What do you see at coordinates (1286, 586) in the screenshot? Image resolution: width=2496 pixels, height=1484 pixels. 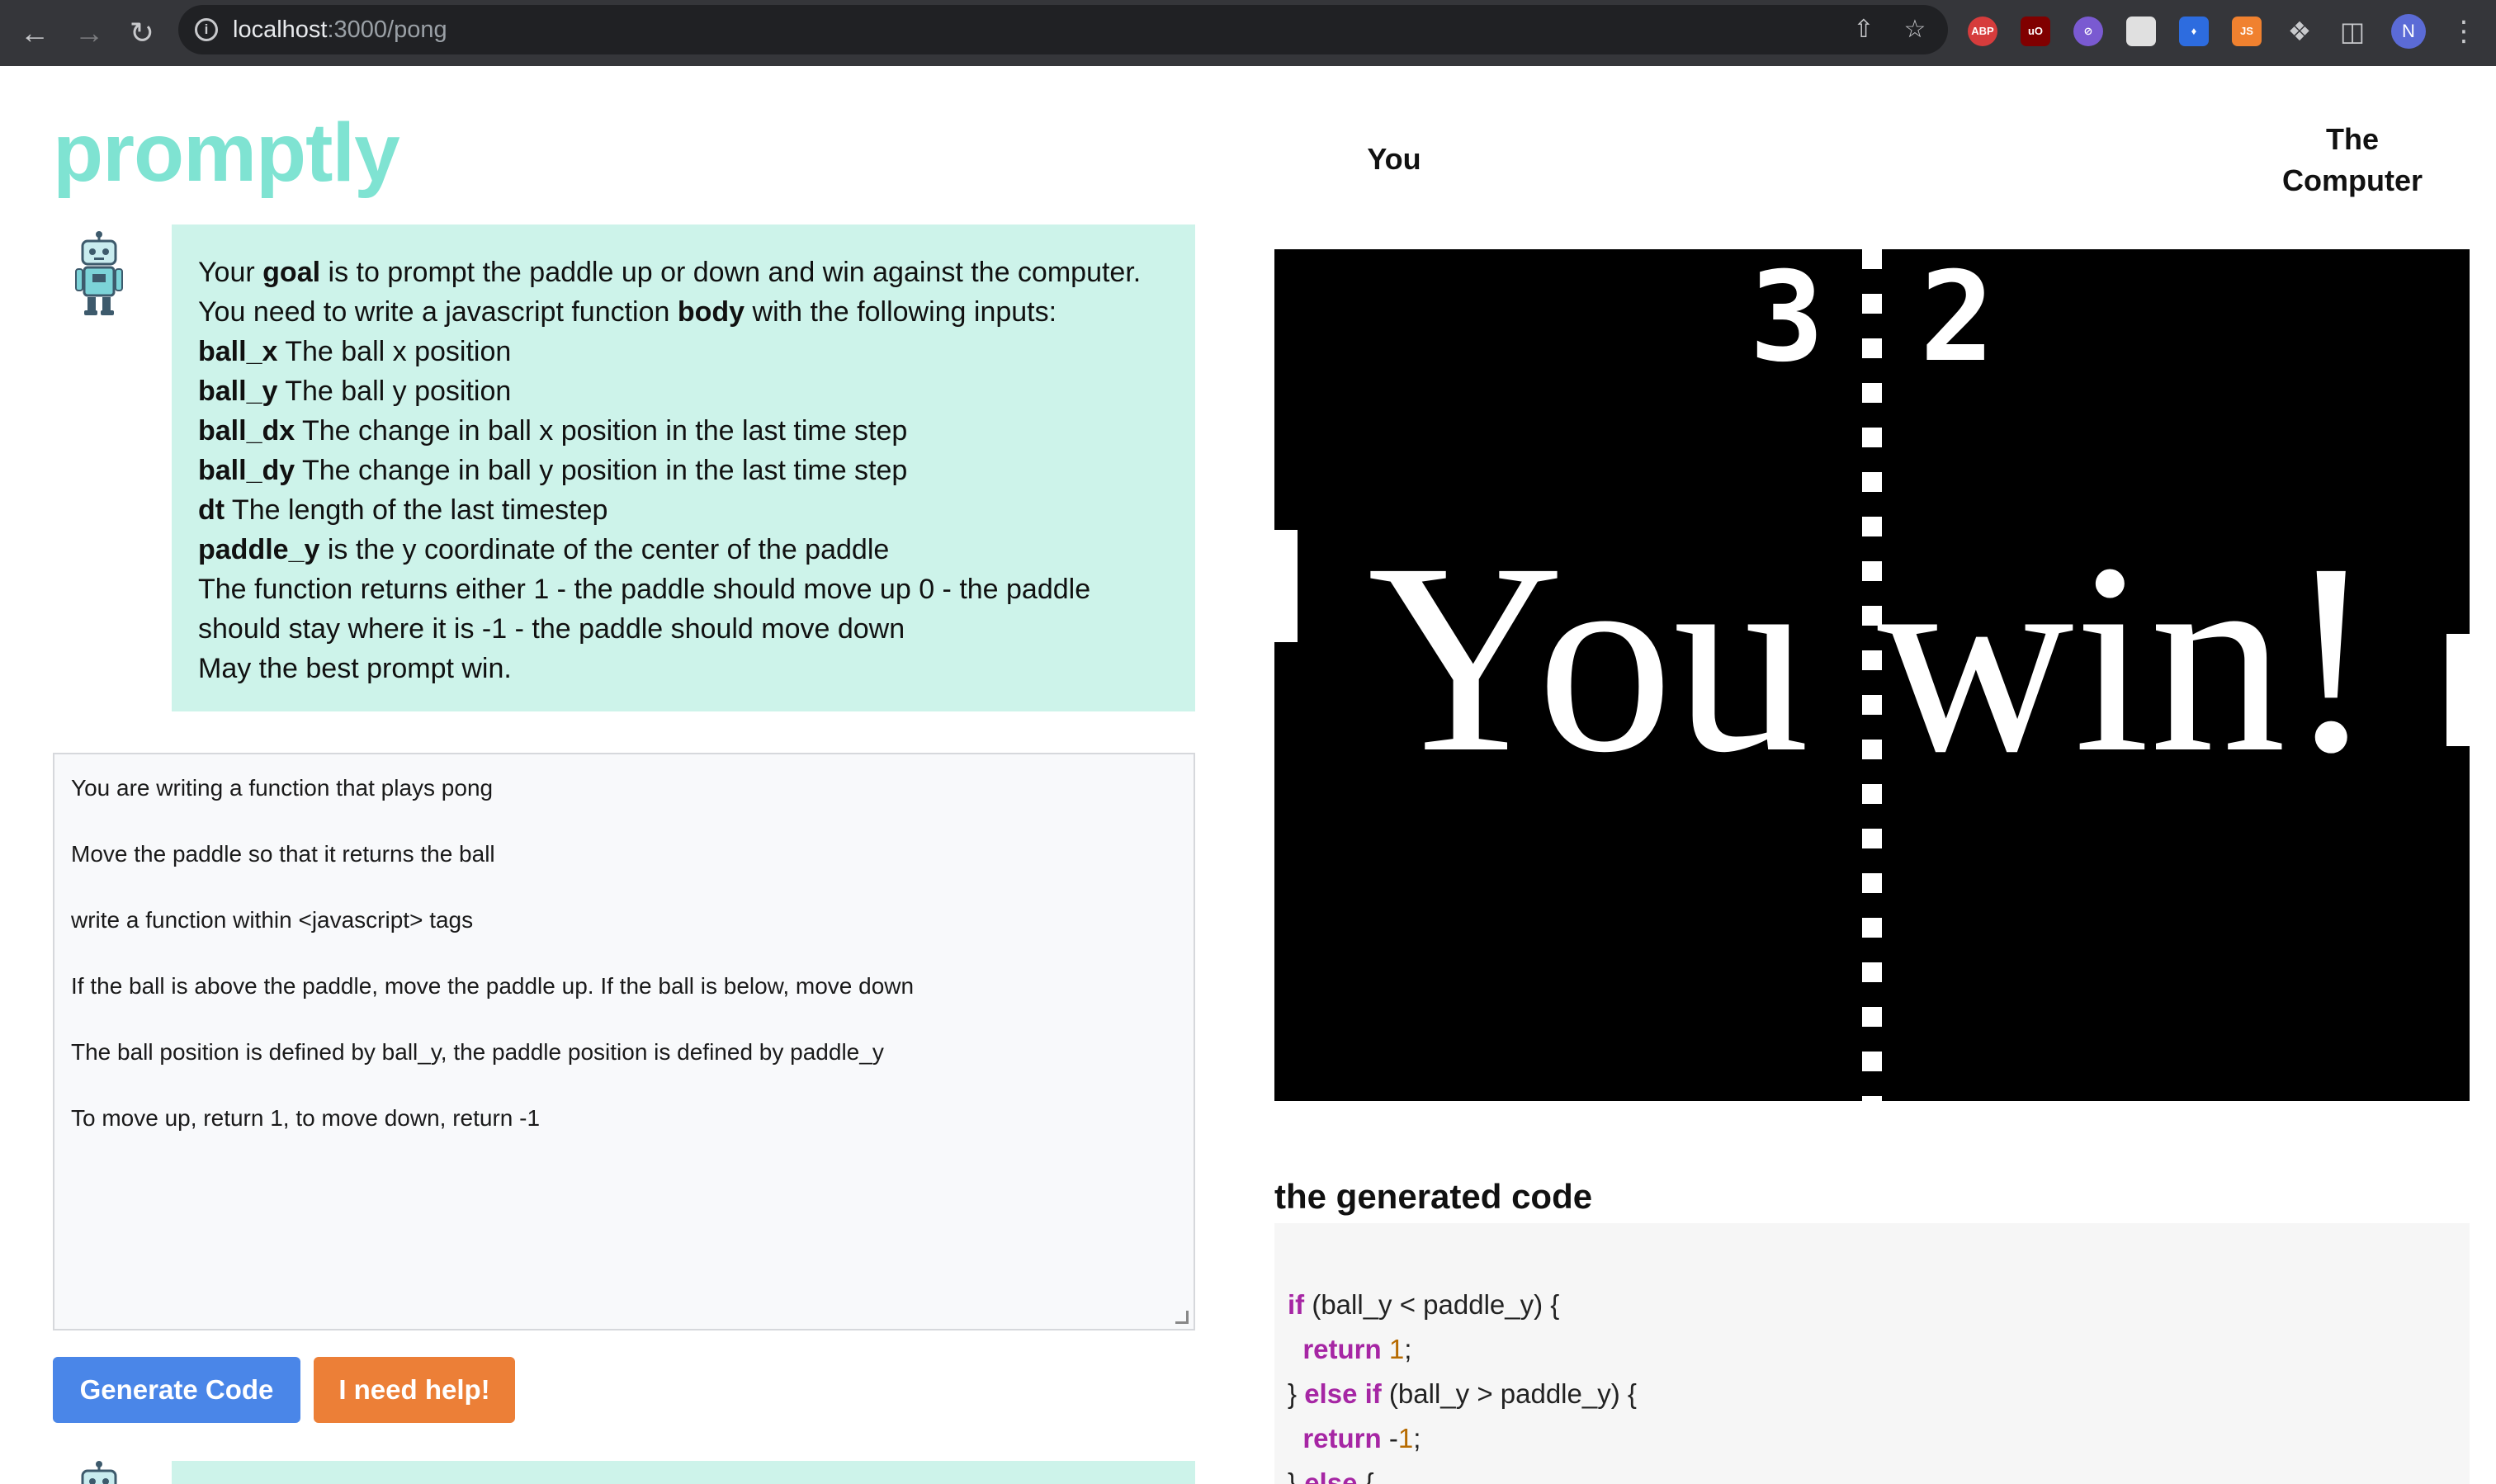 I see `left-paddle` at bounding box center [1286, 586].